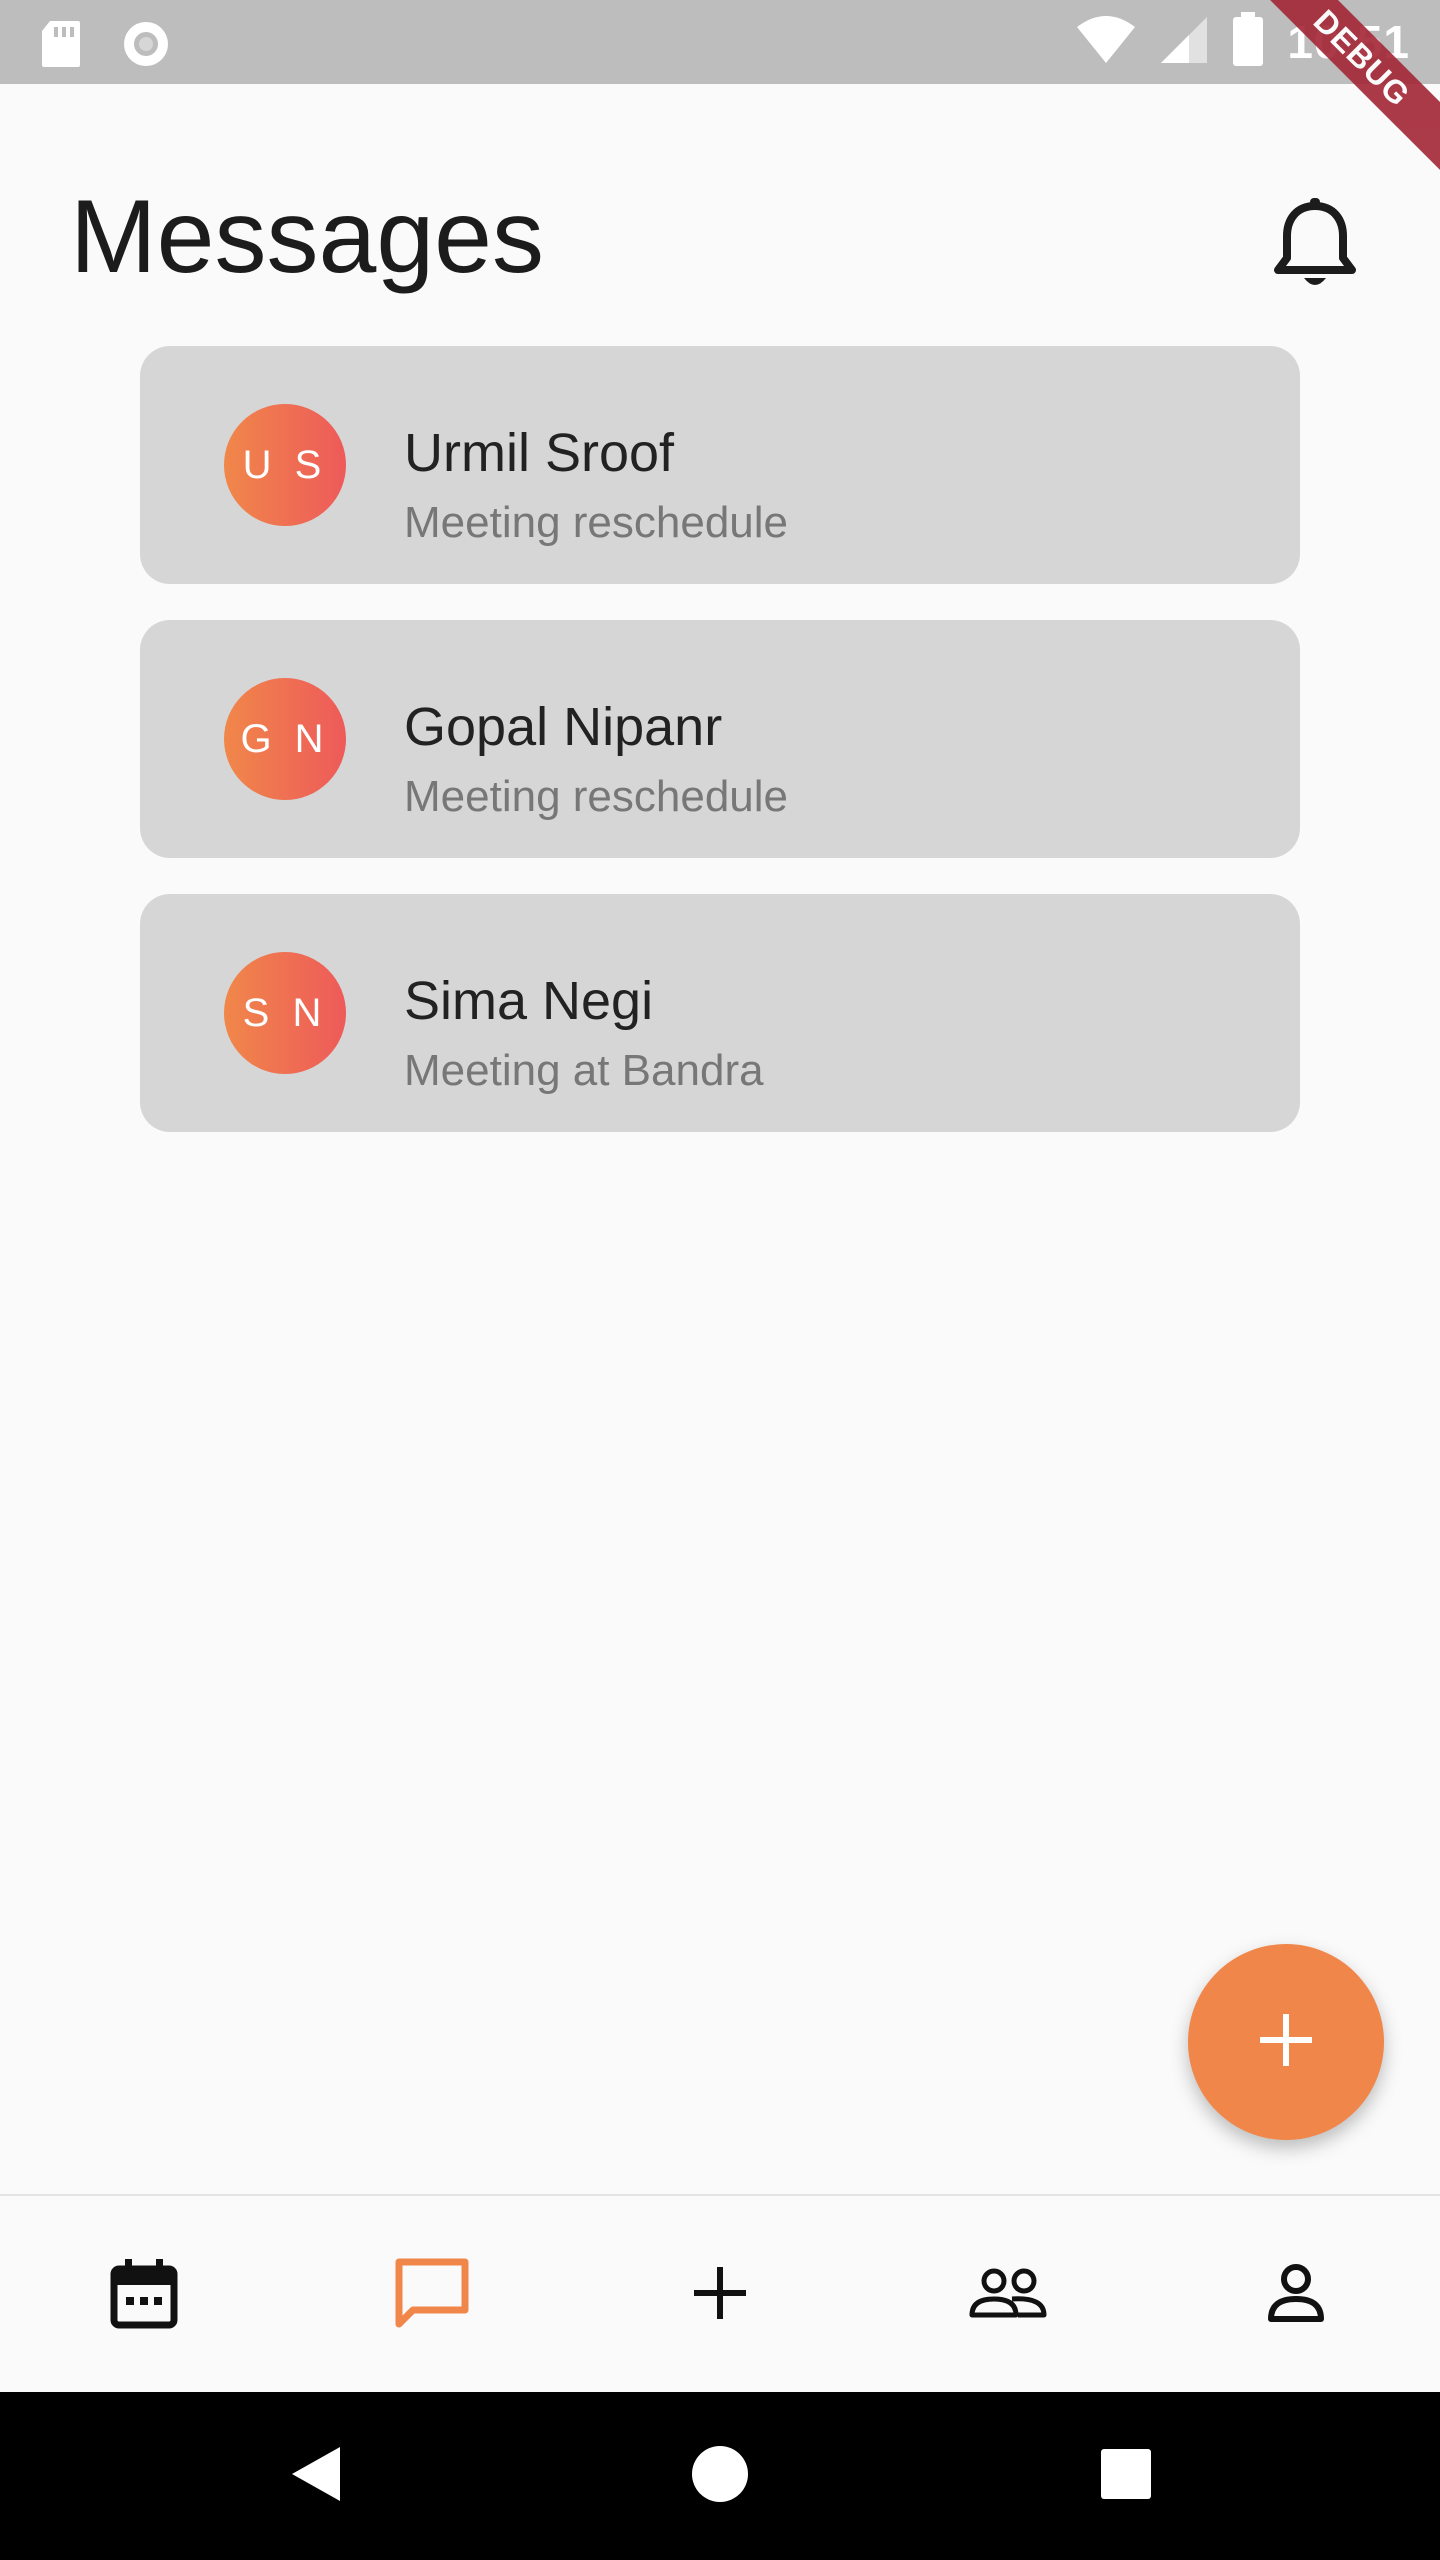  Describe the element at coordinates (146, 46) in the screenshot. I see `record-icon` at that location.